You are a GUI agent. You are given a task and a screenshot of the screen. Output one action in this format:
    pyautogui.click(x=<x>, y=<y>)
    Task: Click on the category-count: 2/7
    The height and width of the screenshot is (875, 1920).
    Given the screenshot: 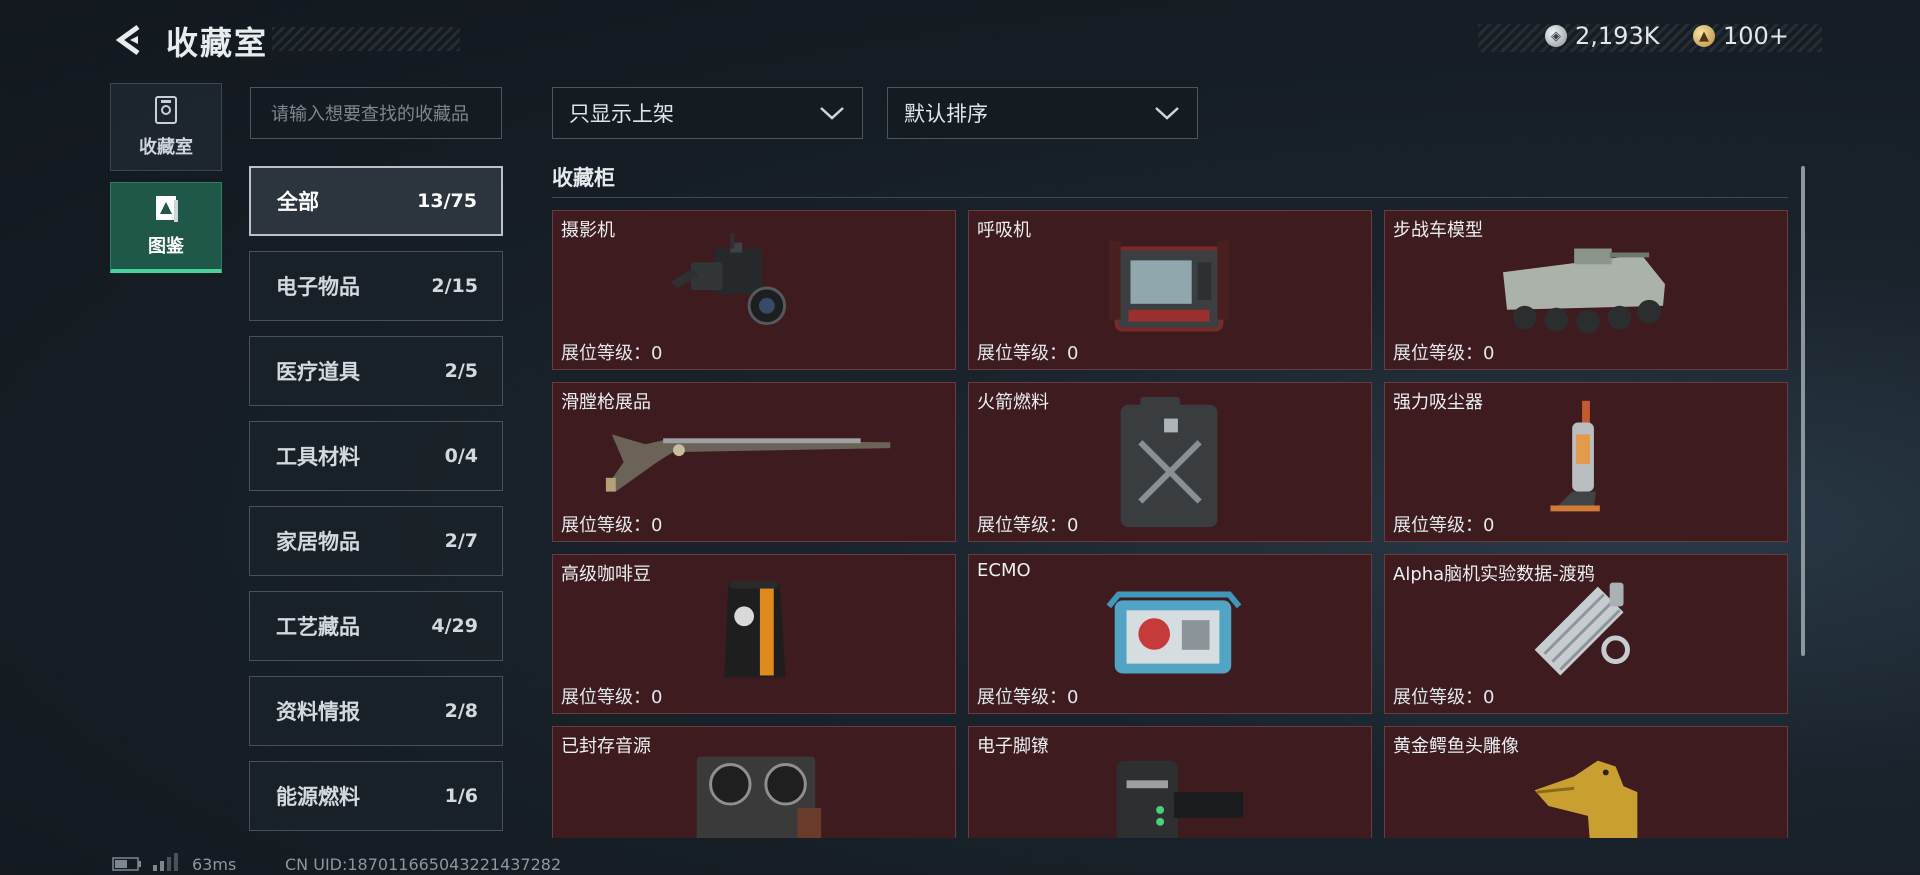 What is the action you would take?
    pyautogui.click(x=461, y=541)
    